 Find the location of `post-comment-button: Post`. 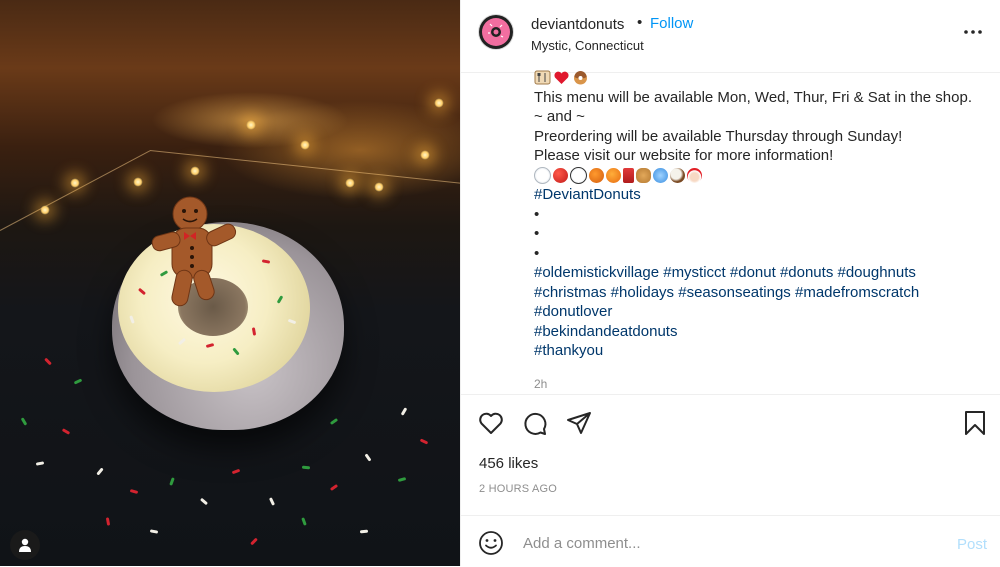

post-comment-button: Post is located at coordinates (972, 544).